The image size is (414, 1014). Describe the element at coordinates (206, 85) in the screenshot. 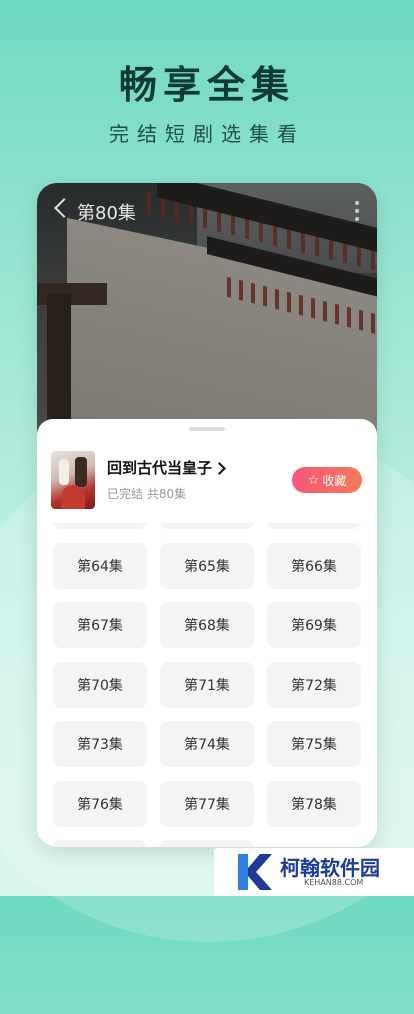

I see `promo-headline: 畅享全集` at that location.